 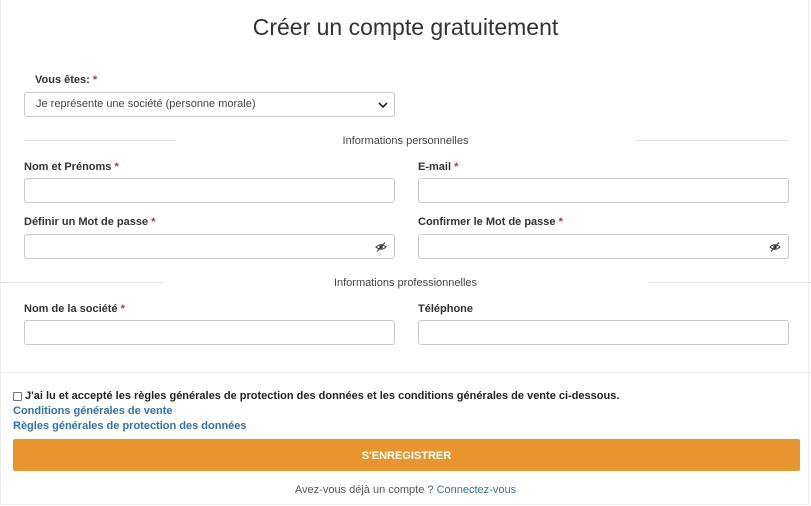 I want to click on section-personal-title: Informations personnelles, so click(x=405, y=141).